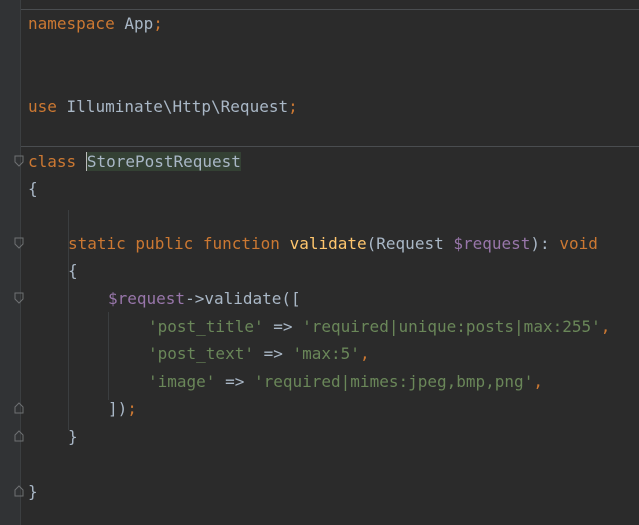  Describe the element at coordinates (159, 243) in the screenshot. I see `keyword: public` at that location.